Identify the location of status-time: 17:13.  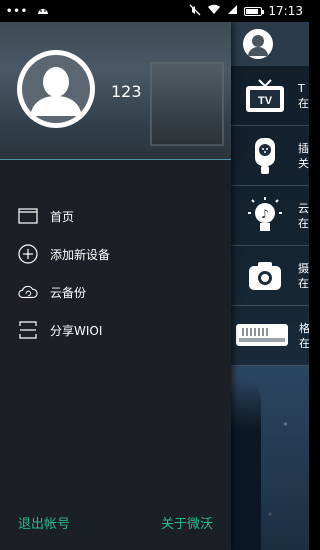
(285, 11).